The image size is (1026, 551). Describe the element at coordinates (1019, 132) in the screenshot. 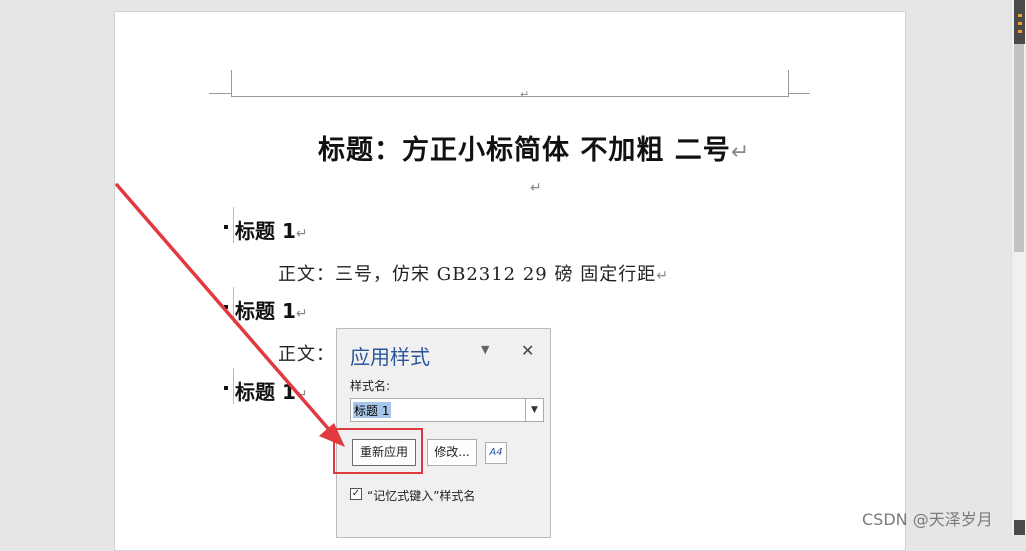

I see `scrollbar-thumb` at that location.